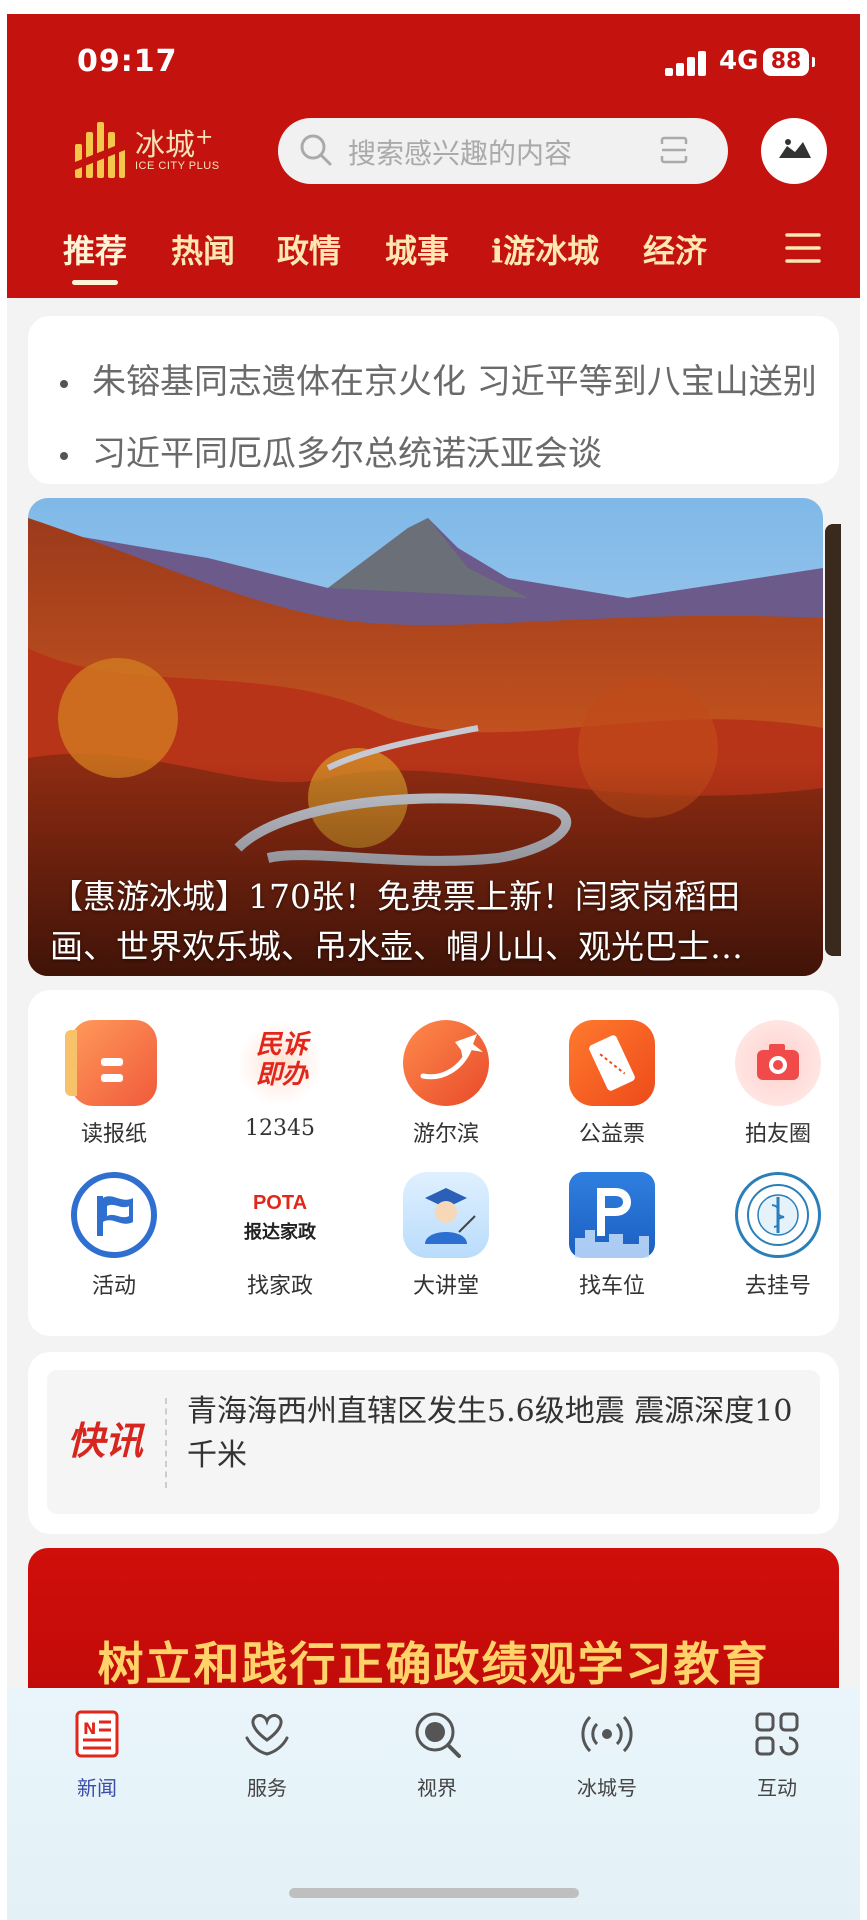 The width and height of the screenshot is (867, 1920). I want to click on svg-text: N, so click(89, 1728).